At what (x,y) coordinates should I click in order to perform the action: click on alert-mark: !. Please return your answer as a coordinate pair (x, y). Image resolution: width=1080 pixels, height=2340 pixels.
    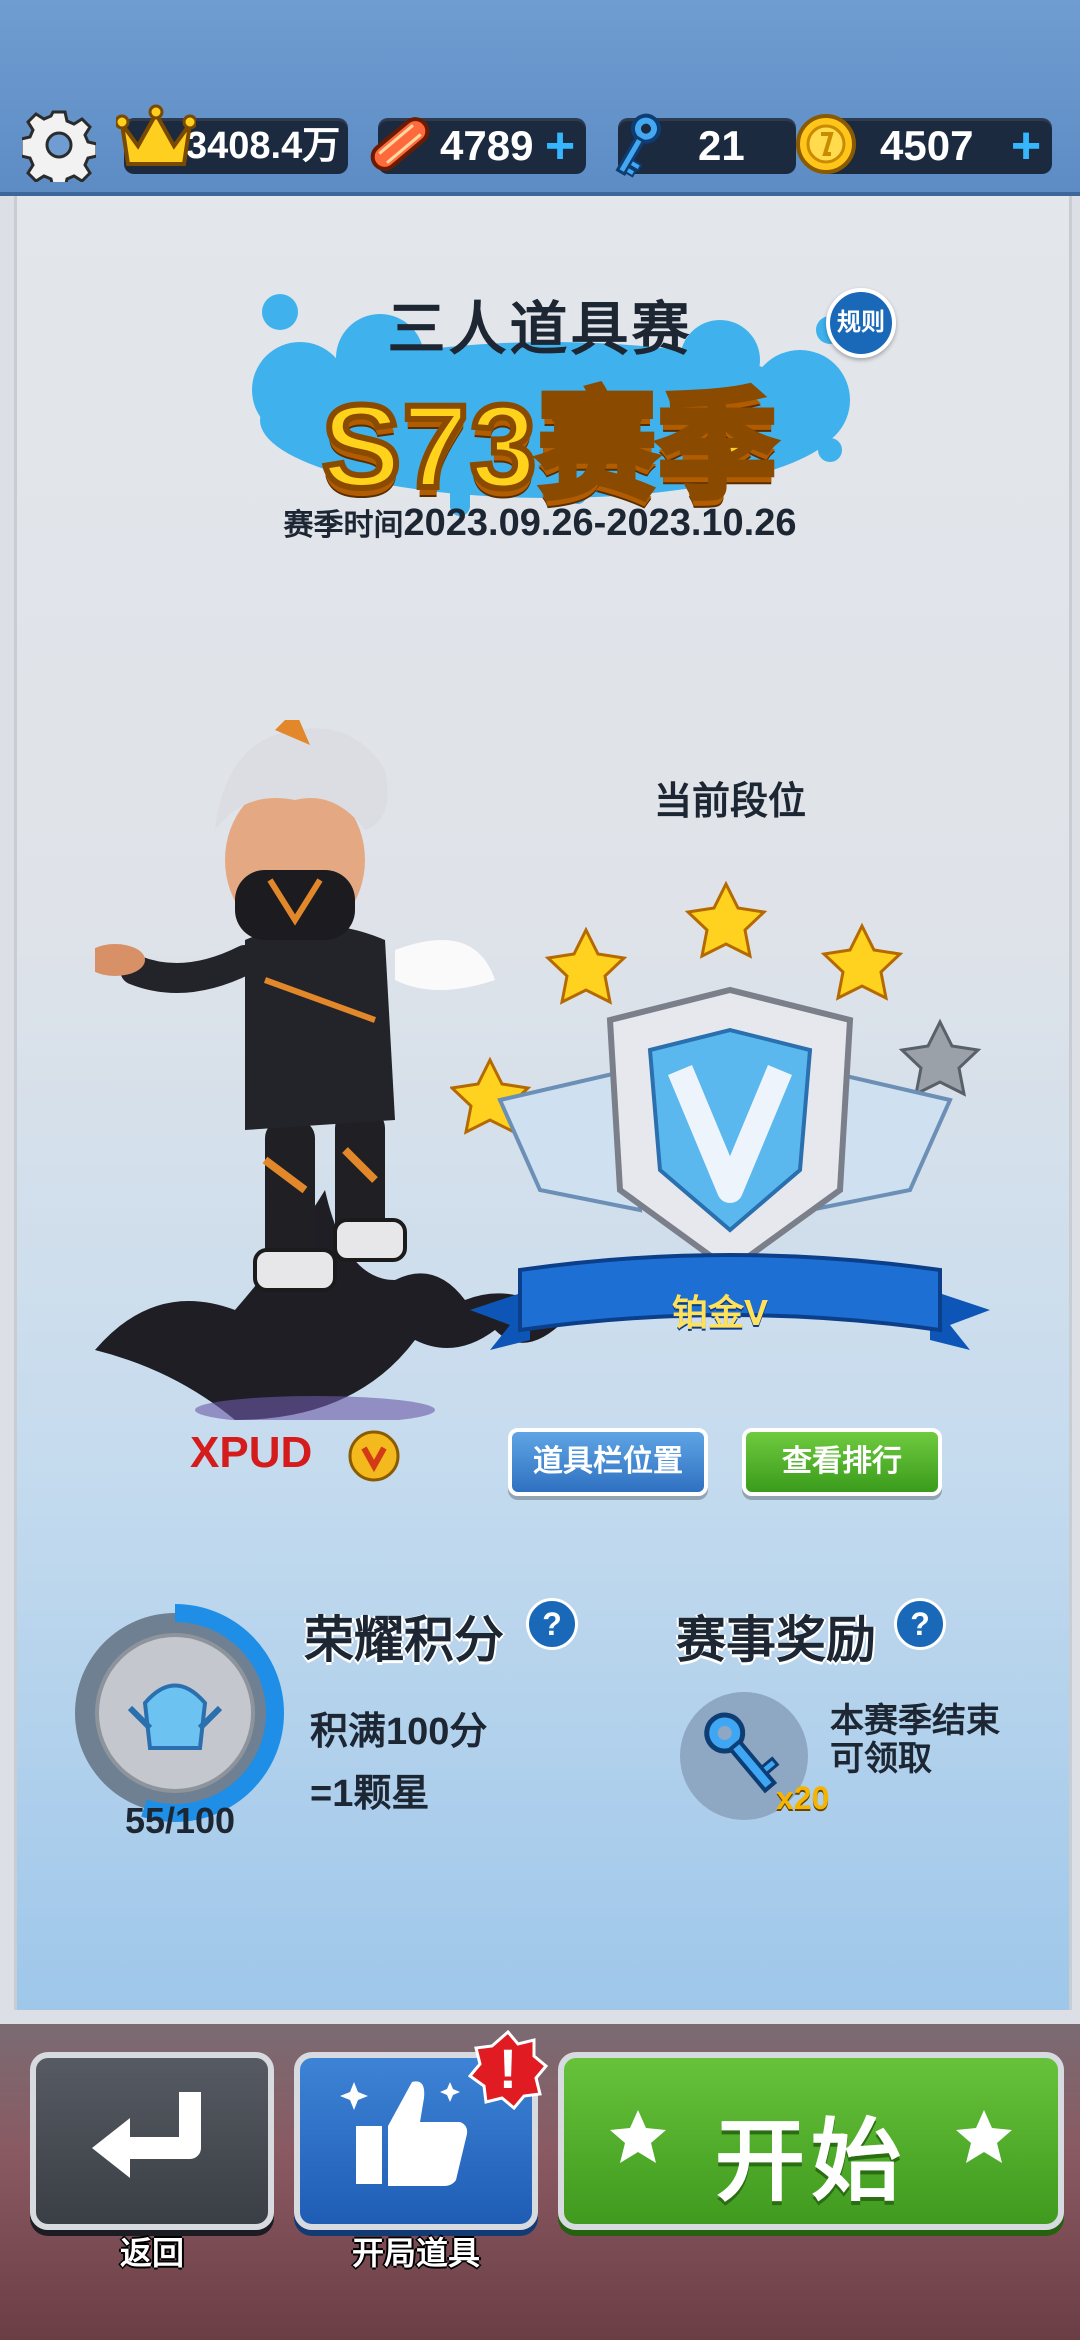
    Looking at the image, I should click on (508, 2068).